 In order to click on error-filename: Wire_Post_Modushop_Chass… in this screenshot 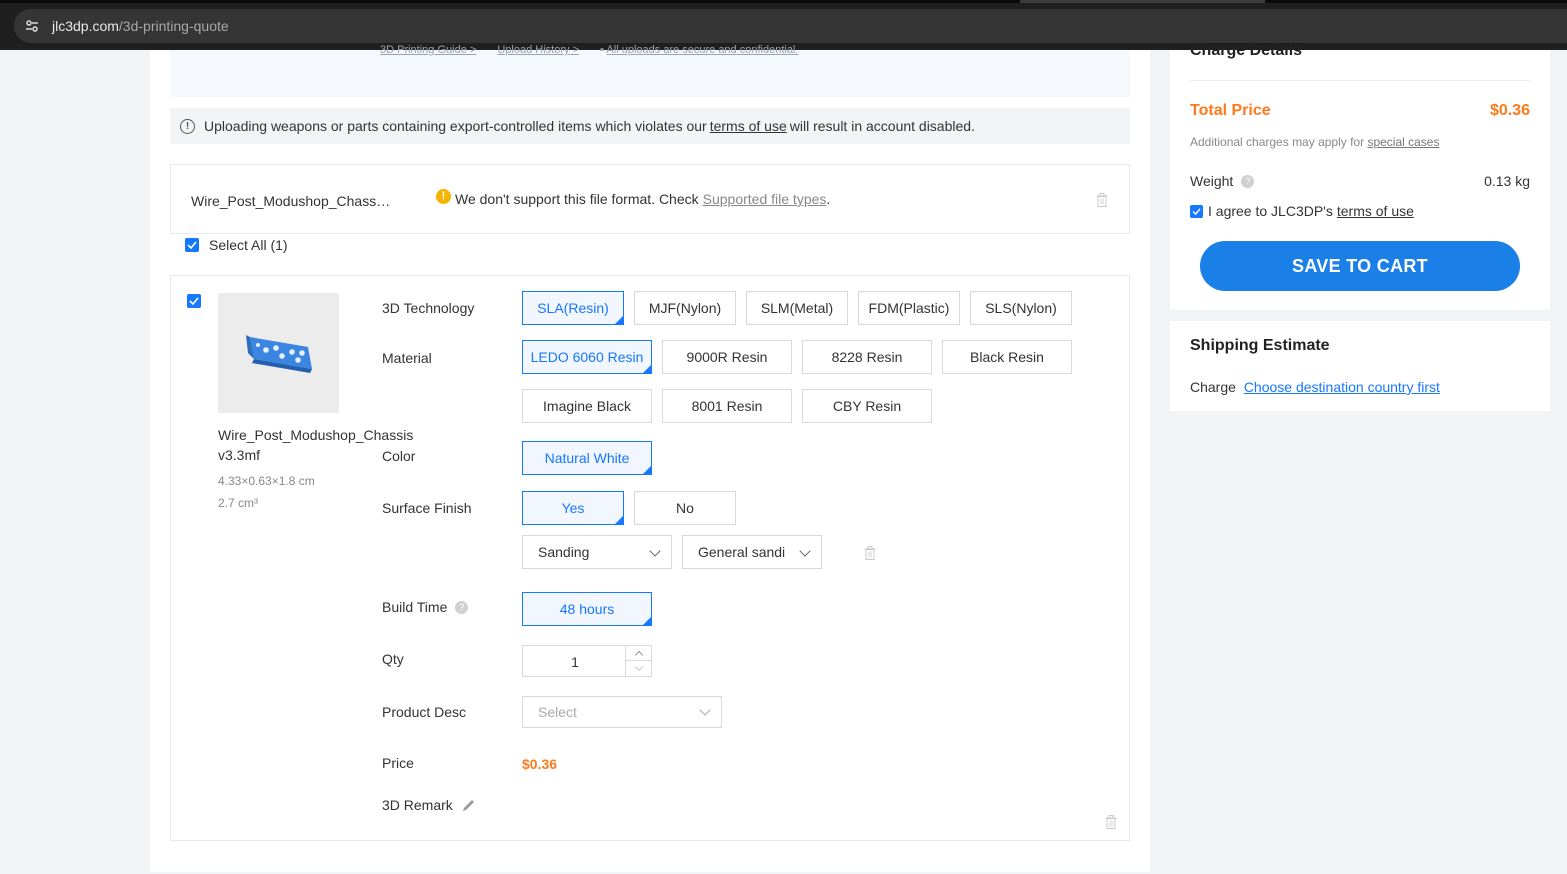, I will do `click(291, 201)`.